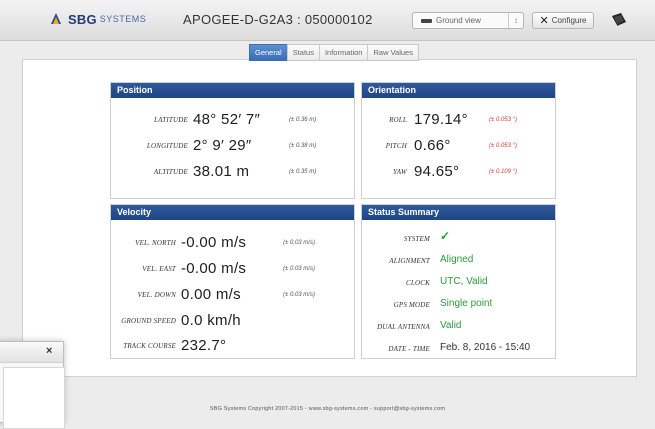 This screenshot has width=655, height=429. Describe the element at coordinates (393, 52) in the screenshot. I see `tab-raw-values: Raw Values` at that location.